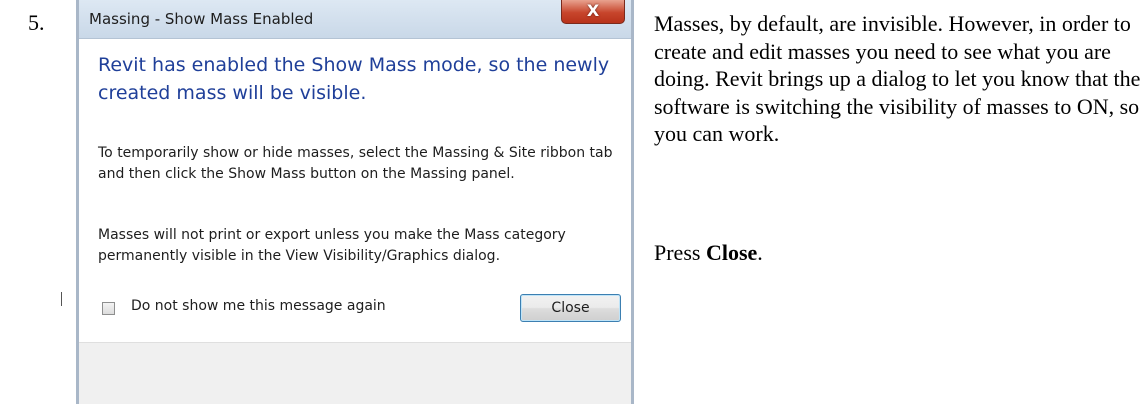 This screenshot has width=1144, height=404. I want to click on dont-show-checkbox, so click(108, 308).